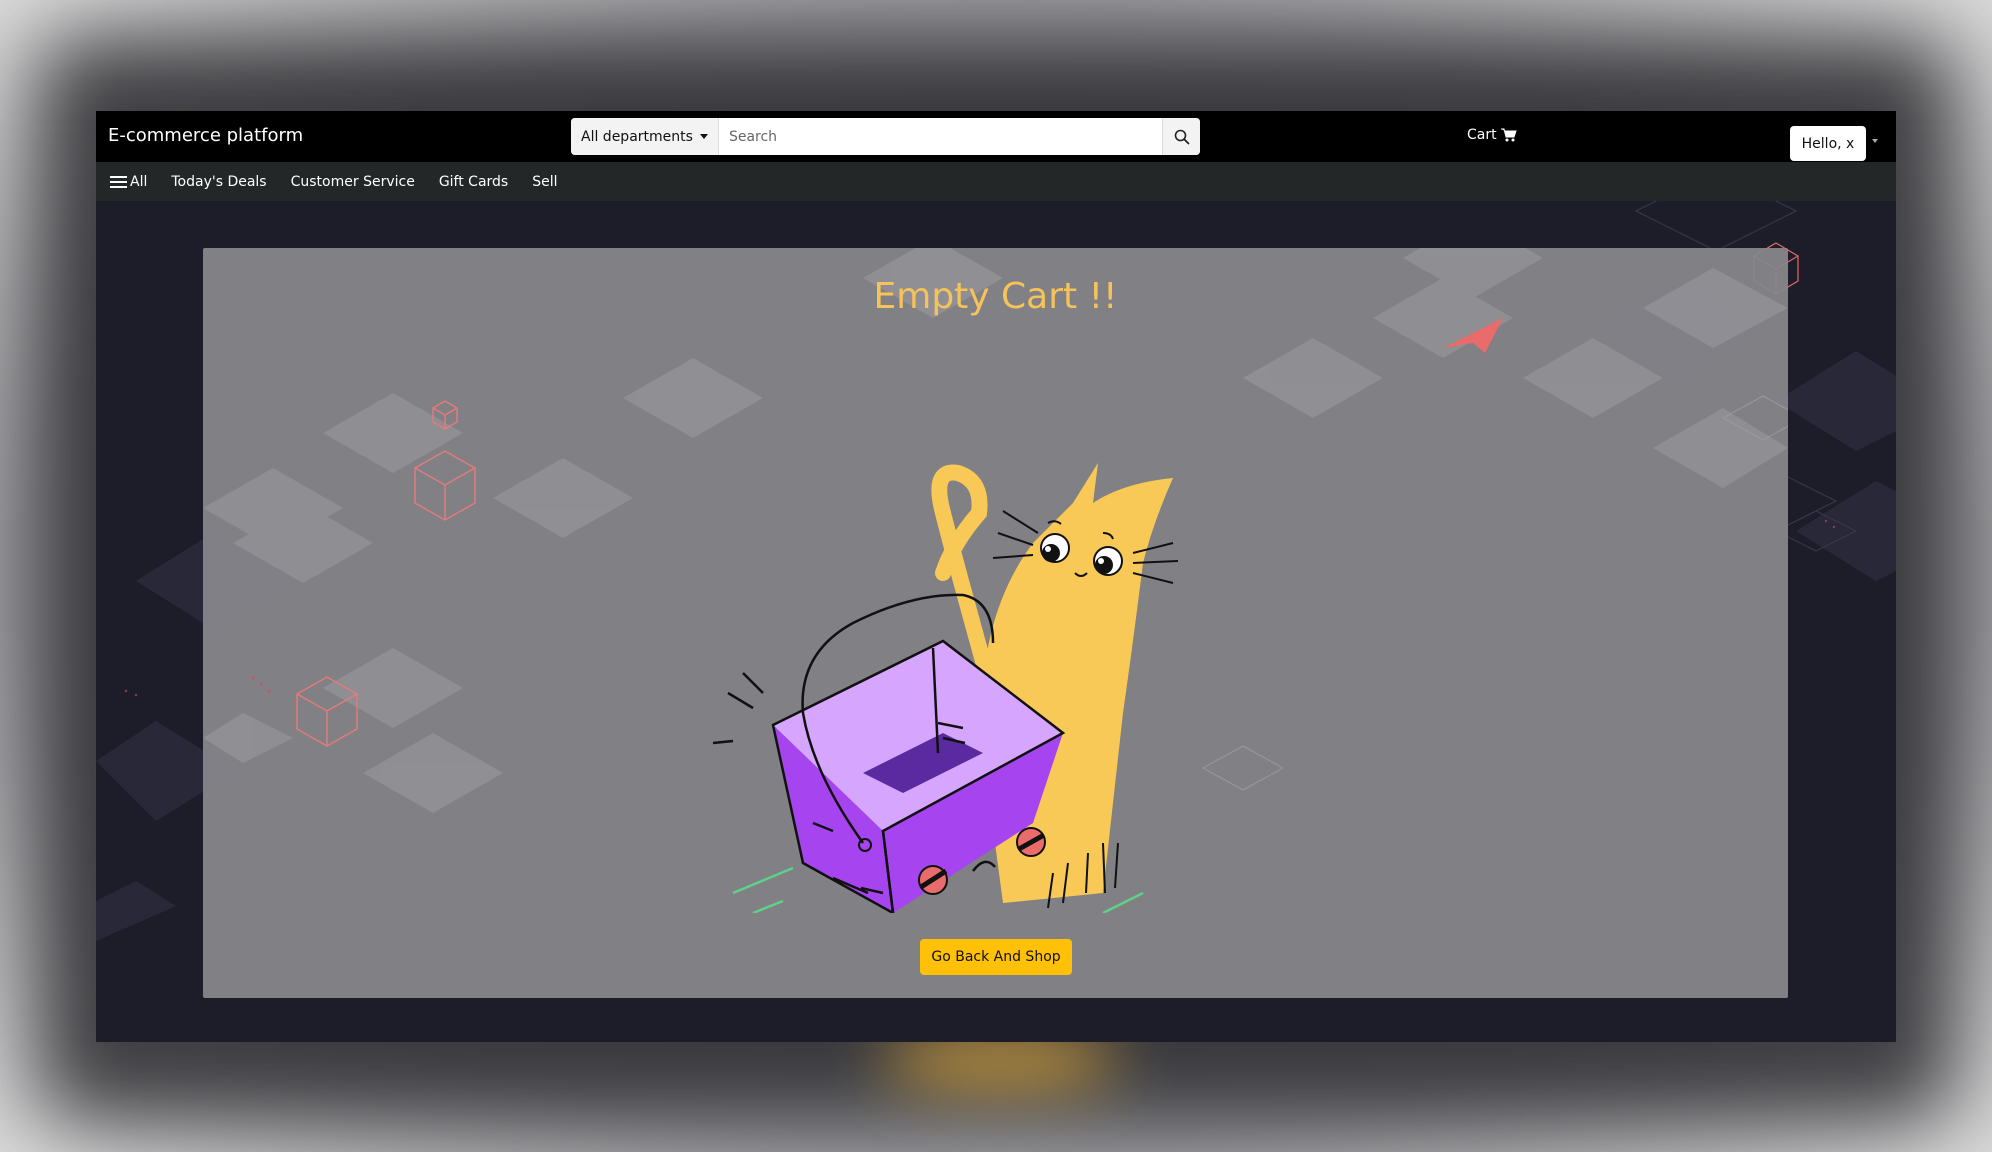 The width and height of the screenshot is (1992, 1152). Describe the element at coordinates (544, 182) in the screenshot. I see `nav-item-sell: Sell` at that location.